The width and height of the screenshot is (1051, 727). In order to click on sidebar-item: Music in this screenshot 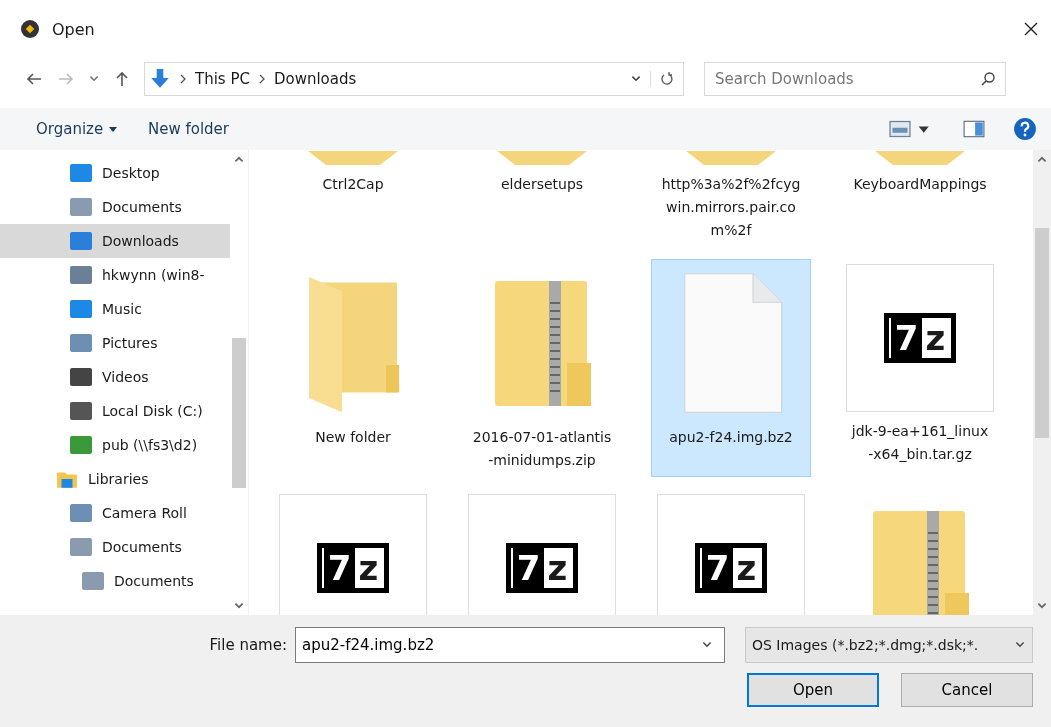, I will do `click(115, 309)`.